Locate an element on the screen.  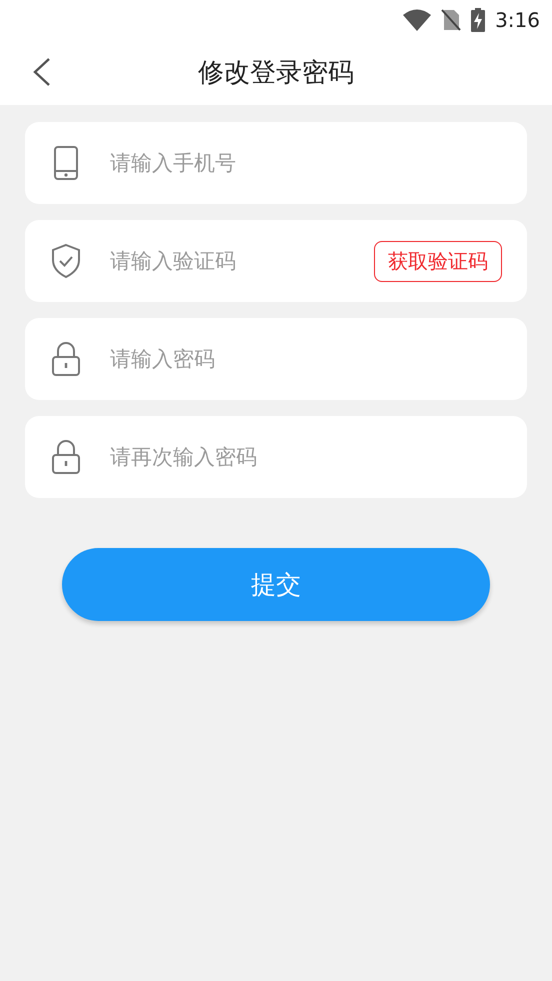
input-field: 请输入验证码 is located at coordinates (241, 261).